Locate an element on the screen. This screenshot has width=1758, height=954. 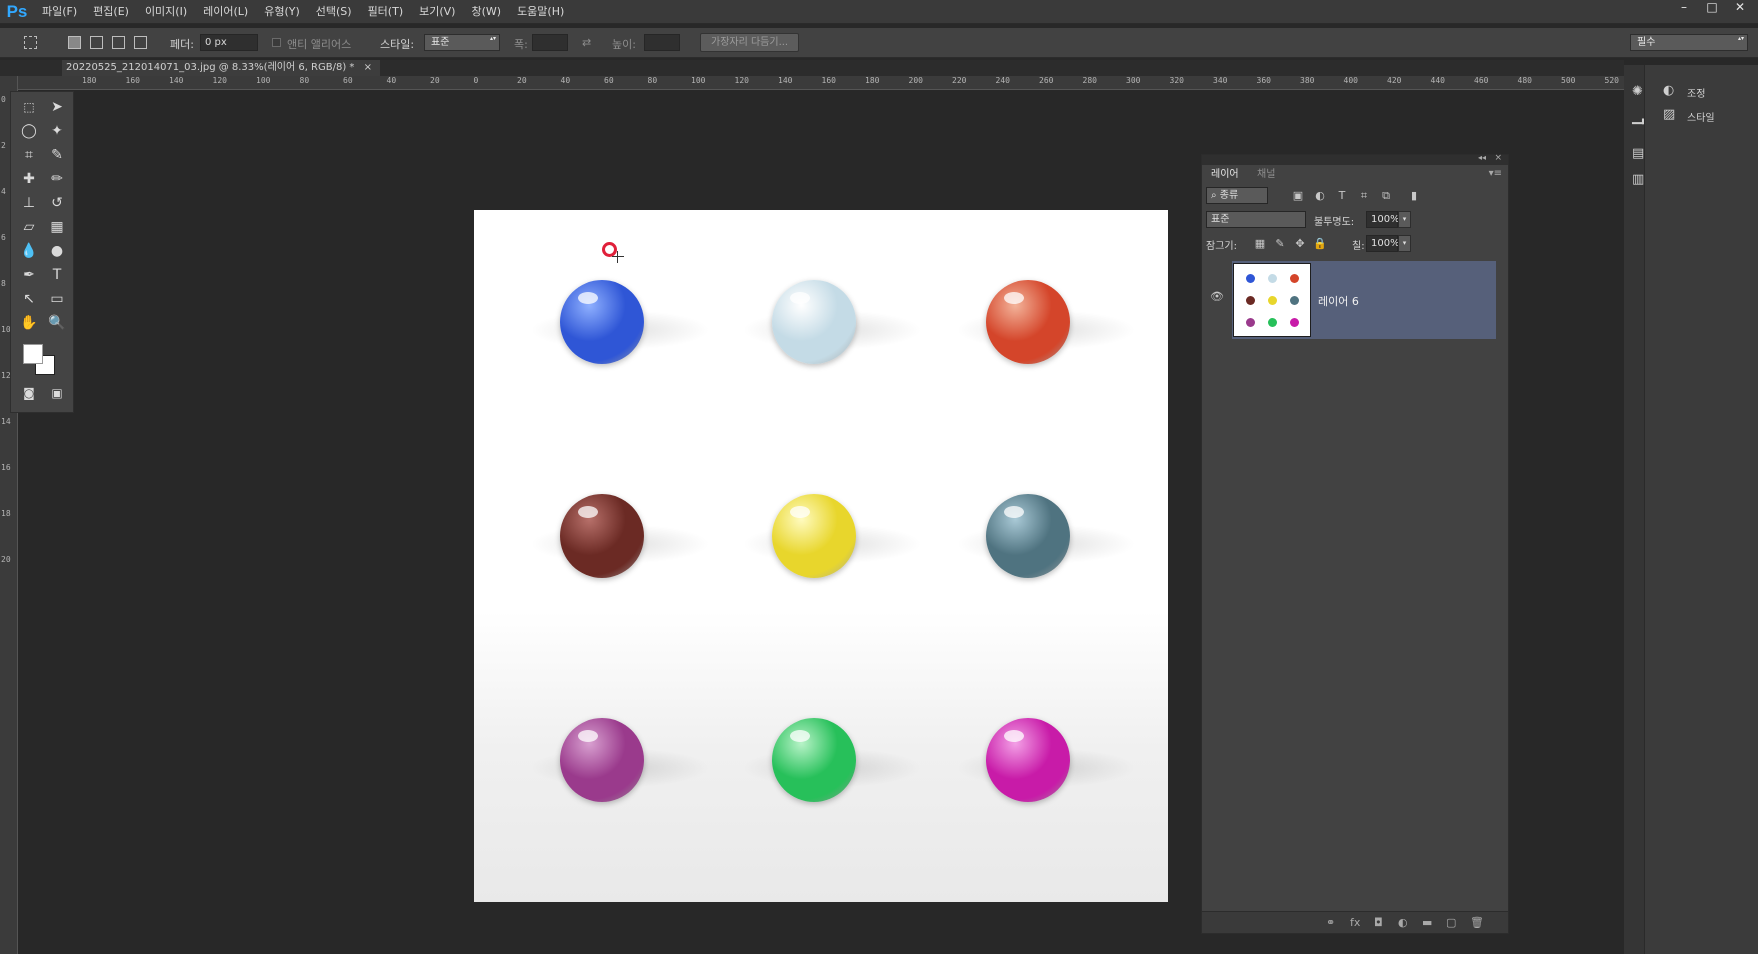
layer-style-icon: fx is located at coordinates (1355, 922).